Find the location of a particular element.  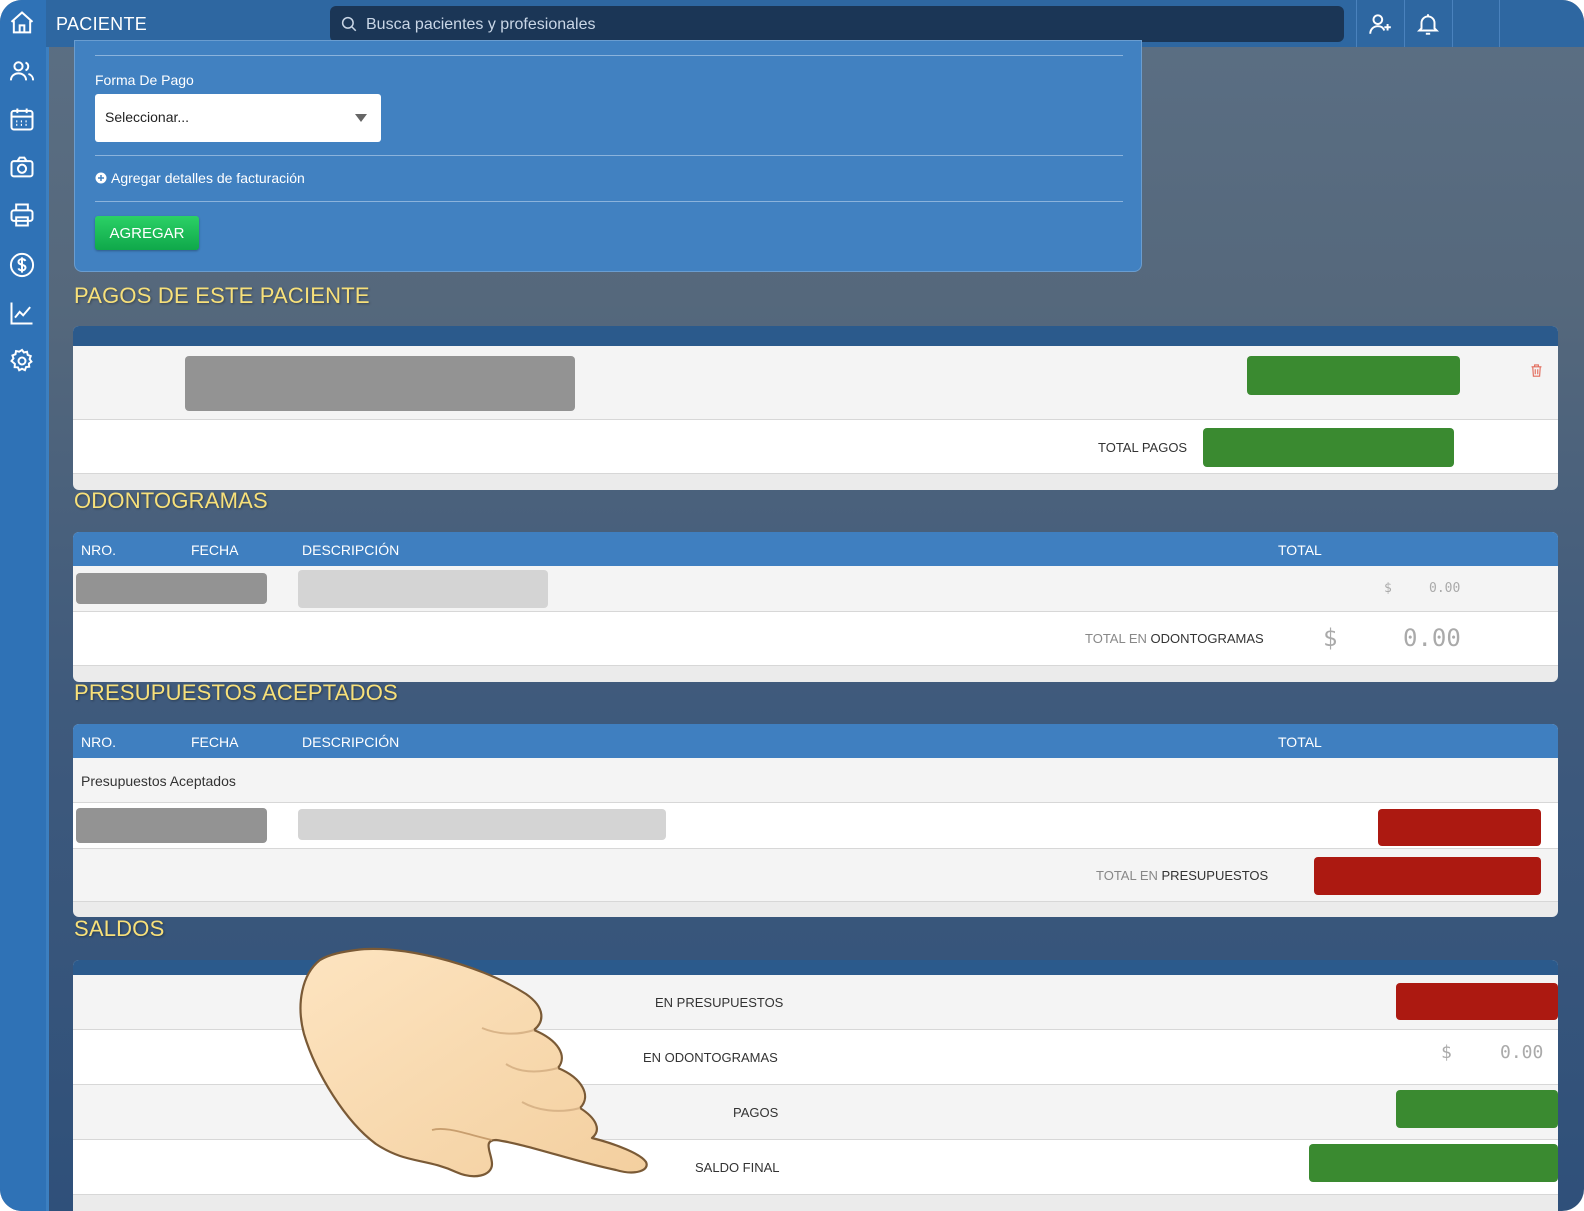

add-user-icon is located at coordinates (1380, 23).